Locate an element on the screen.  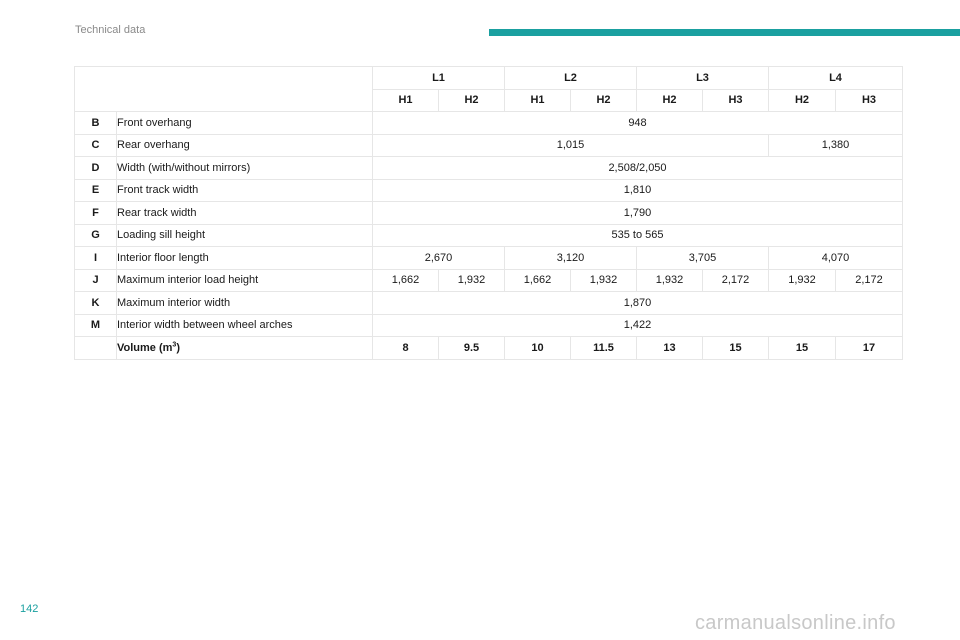
table-row: C Rear overhang 1,015 1,380 is located at coordinates (488, 145).